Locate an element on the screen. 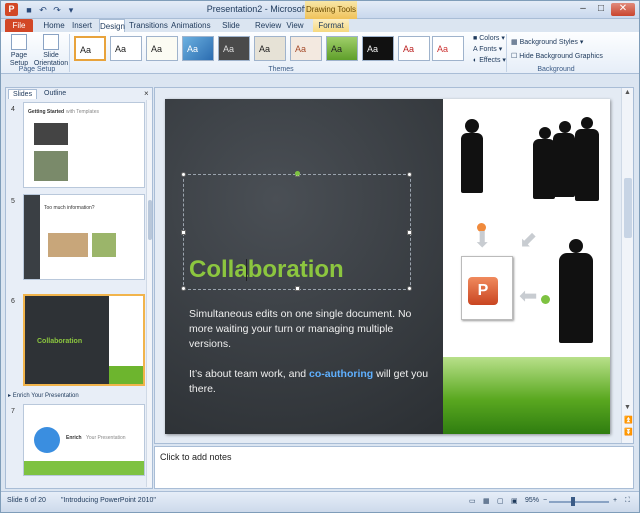  next-slide-icon: ⏬ is located at coordinates (628, 432).